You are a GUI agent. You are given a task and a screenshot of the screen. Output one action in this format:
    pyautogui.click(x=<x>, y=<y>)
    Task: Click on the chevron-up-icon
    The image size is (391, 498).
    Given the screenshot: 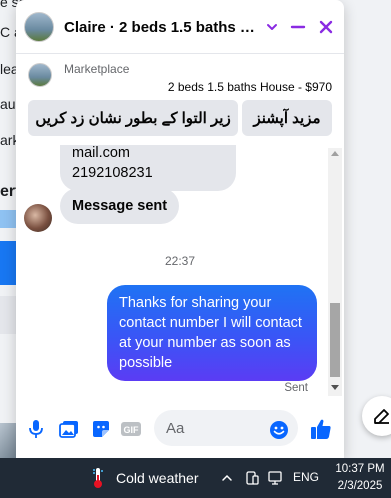 What is the action you would take?
    pyautogui.click(x=227, y=477)
    